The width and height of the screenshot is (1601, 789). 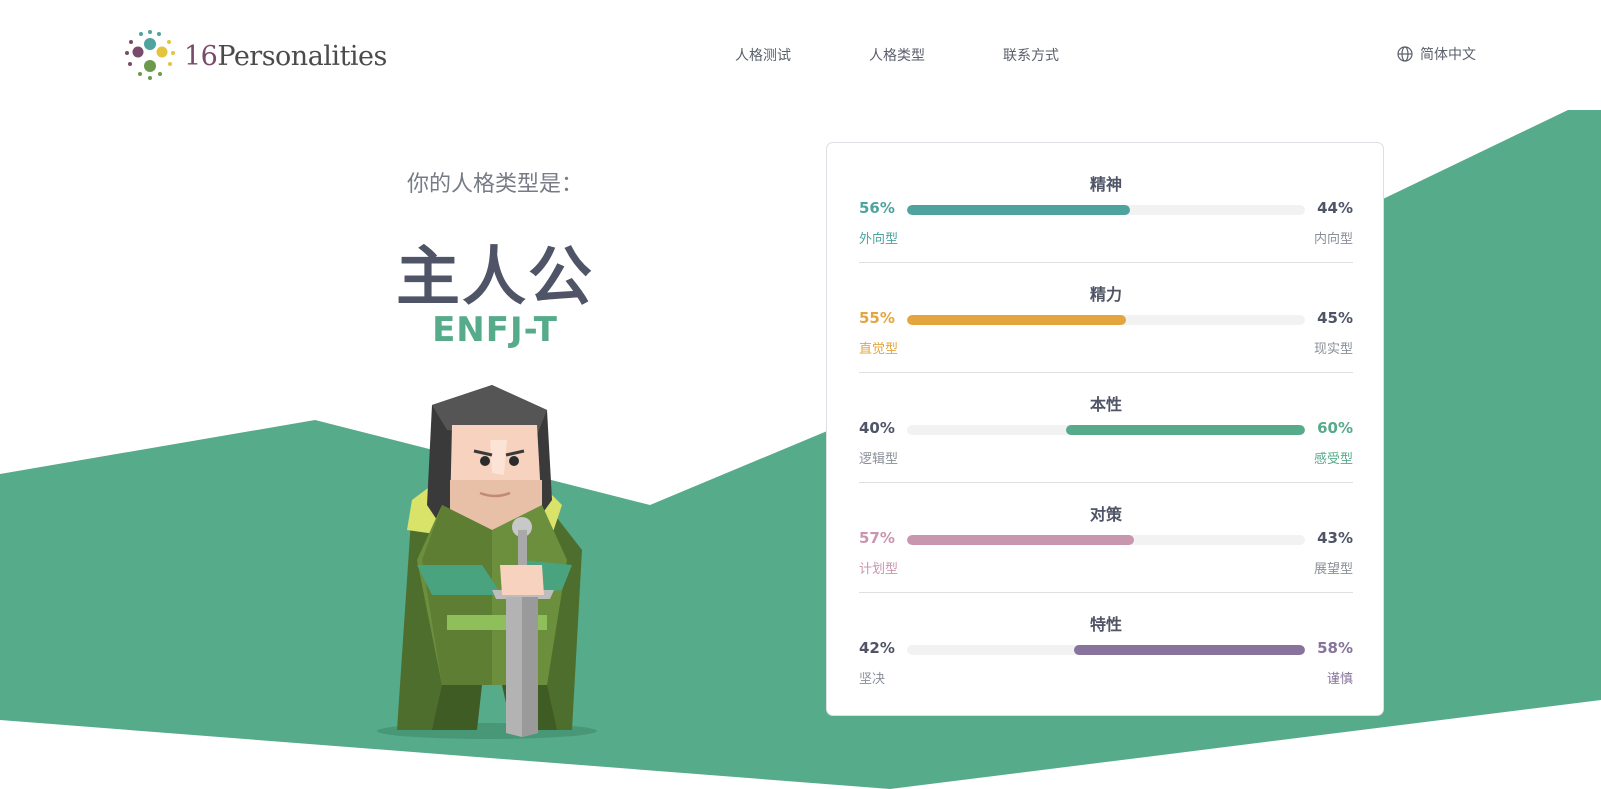 I want to click on trait-left-percent: 42%, so click(x=877, y=648).